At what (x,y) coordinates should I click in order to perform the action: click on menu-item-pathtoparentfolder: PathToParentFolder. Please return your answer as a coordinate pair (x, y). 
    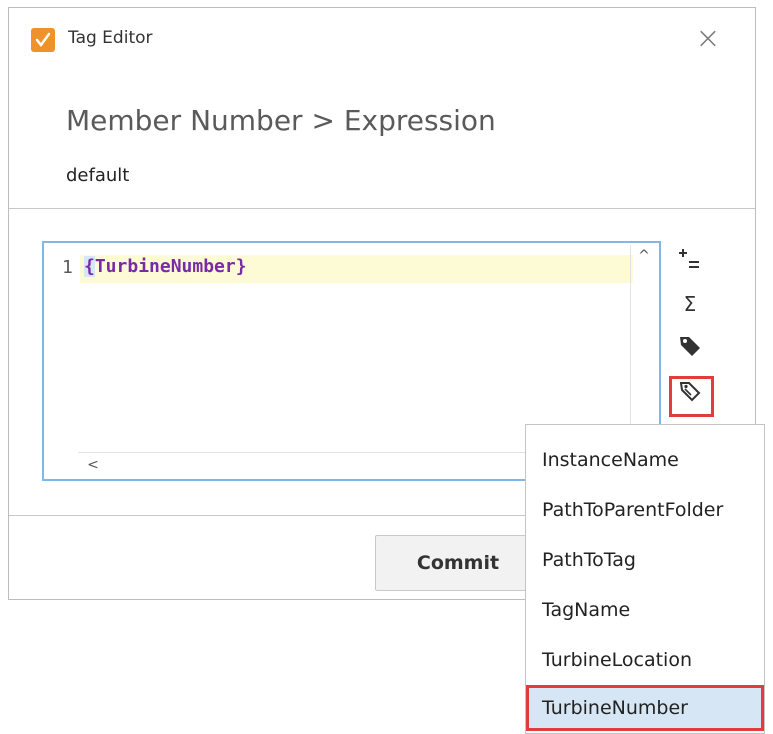
    Looking at the image, I should click on (645, 510).